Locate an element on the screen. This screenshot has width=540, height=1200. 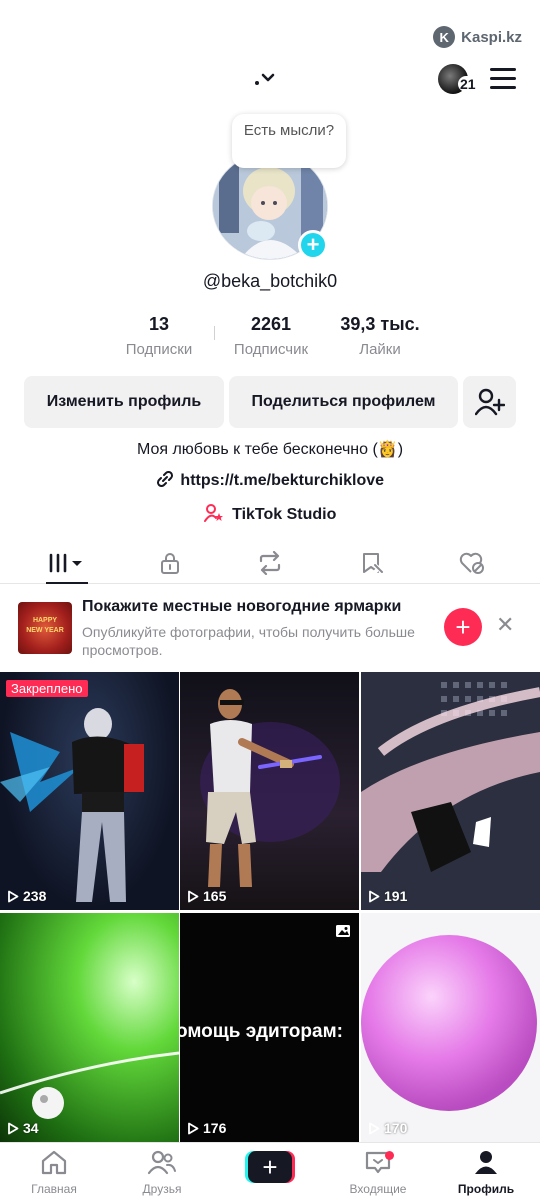
photo-icon is located at coordinates (343, 931).